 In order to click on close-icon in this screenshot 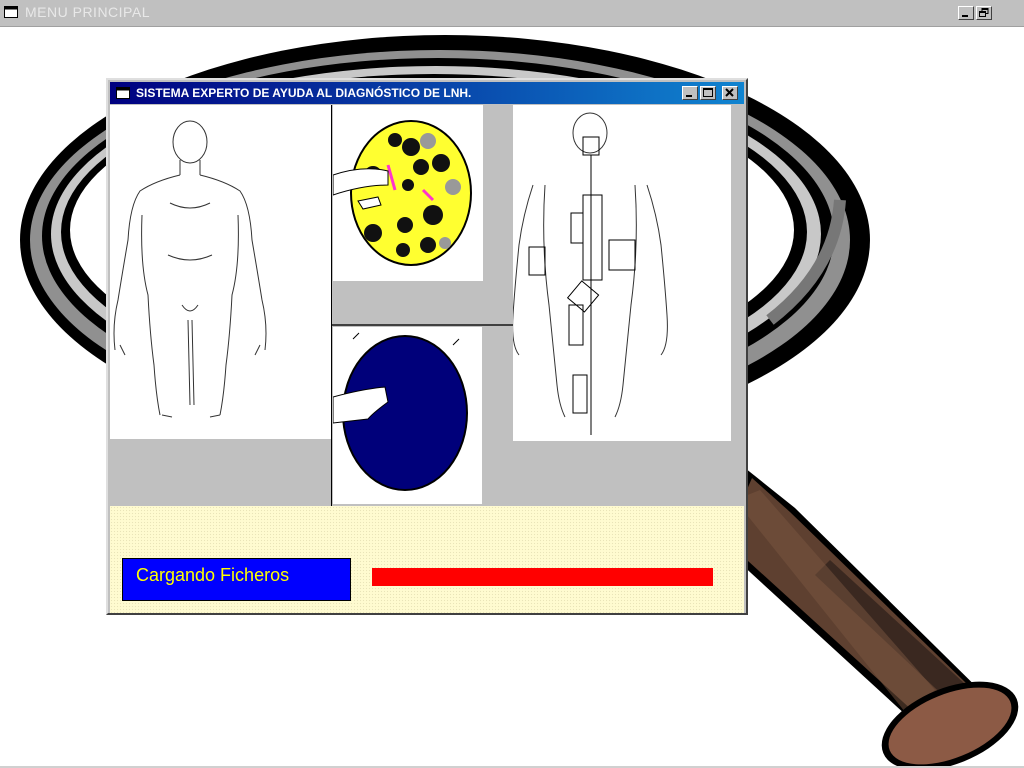, I will do `click(729, 92)`.